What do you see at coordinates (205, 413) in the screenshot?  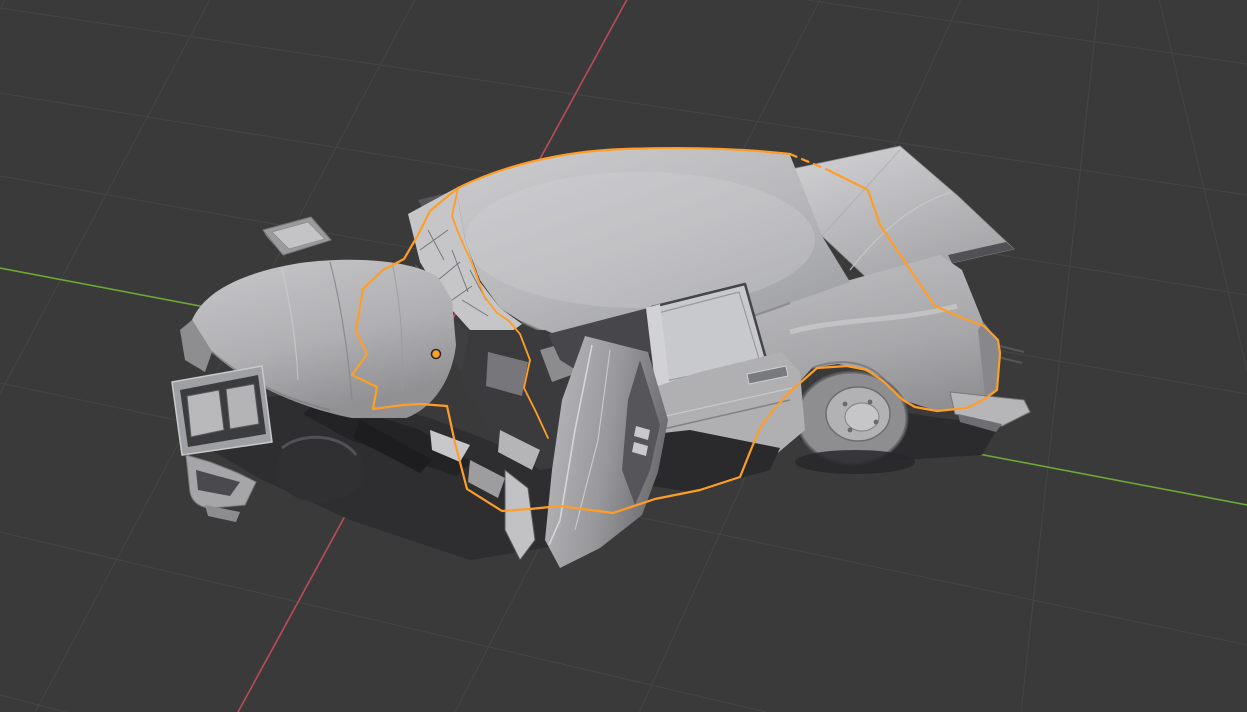 I see `headlight-left` at bounding box center [205, 413].